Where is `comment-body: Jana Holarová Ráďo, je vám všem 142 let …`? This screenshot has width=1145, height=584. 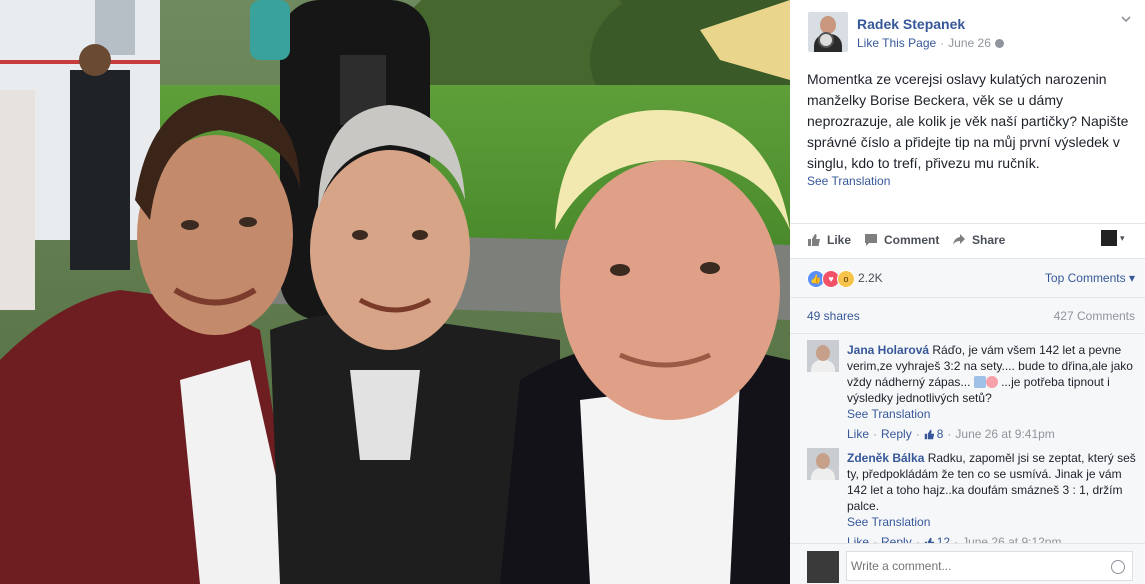
comment-body: Jana Holarová Ráďo, je vám všem 142 let … is located at coordinates (992, 392).